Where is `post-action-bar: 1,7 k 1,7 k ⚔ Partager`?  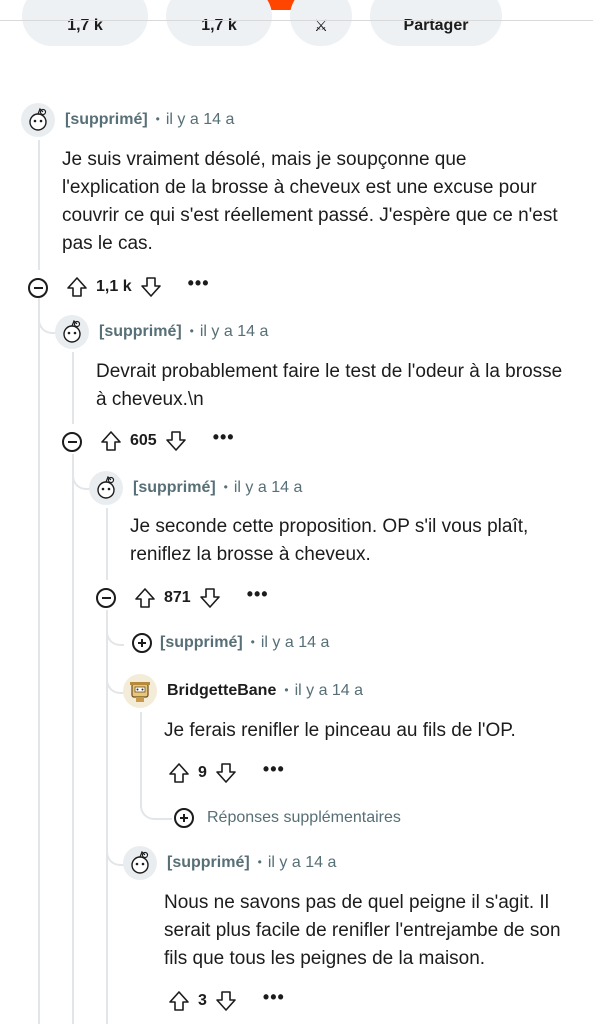
post-action-bar: 1,7 k 1,7 k ⚔ Partager is located at coordinates (296, 24).